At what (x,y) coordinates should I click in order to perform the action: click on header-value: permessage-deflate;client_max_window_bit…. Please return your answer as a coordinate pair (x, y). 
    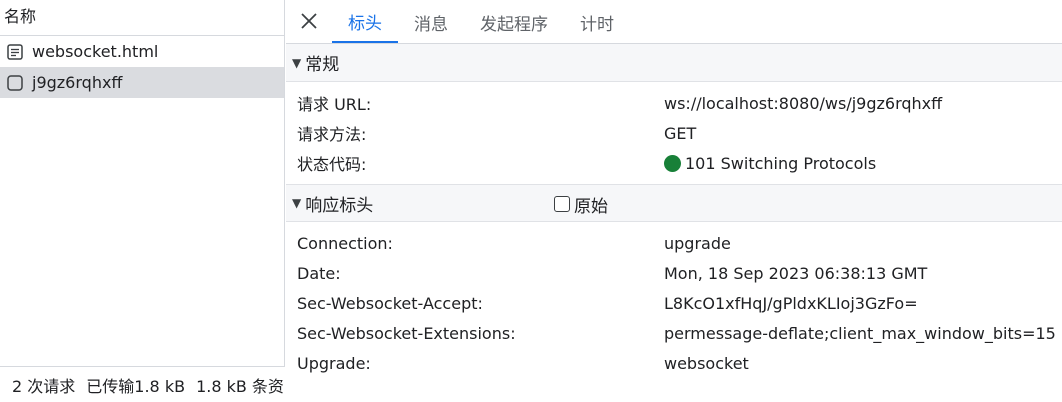
    Looking at the image, I should click on (860, 333).